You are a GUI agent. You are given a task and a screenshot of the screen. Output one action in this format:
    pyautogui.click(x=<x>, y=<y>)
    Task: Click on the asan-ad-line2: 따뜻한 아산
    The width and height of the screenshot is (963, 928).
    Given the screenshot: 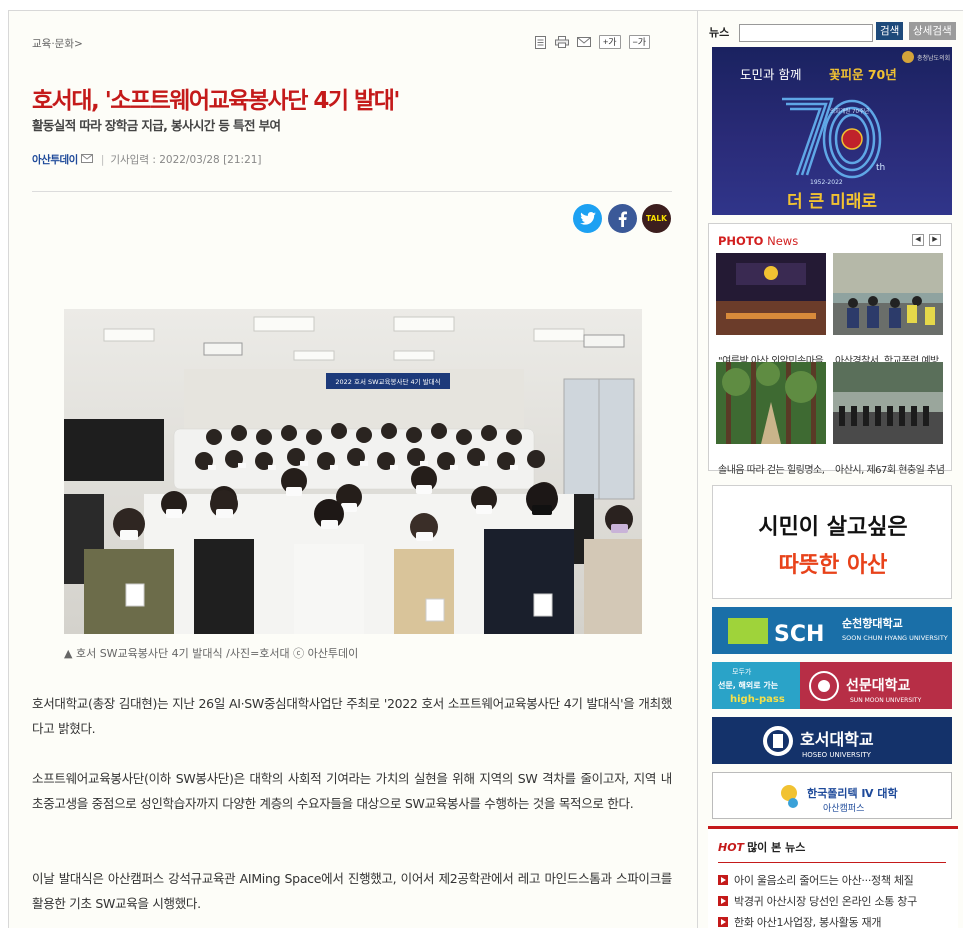 What is the action you would take?
    pyautogui.click(x=833, y=565)
    